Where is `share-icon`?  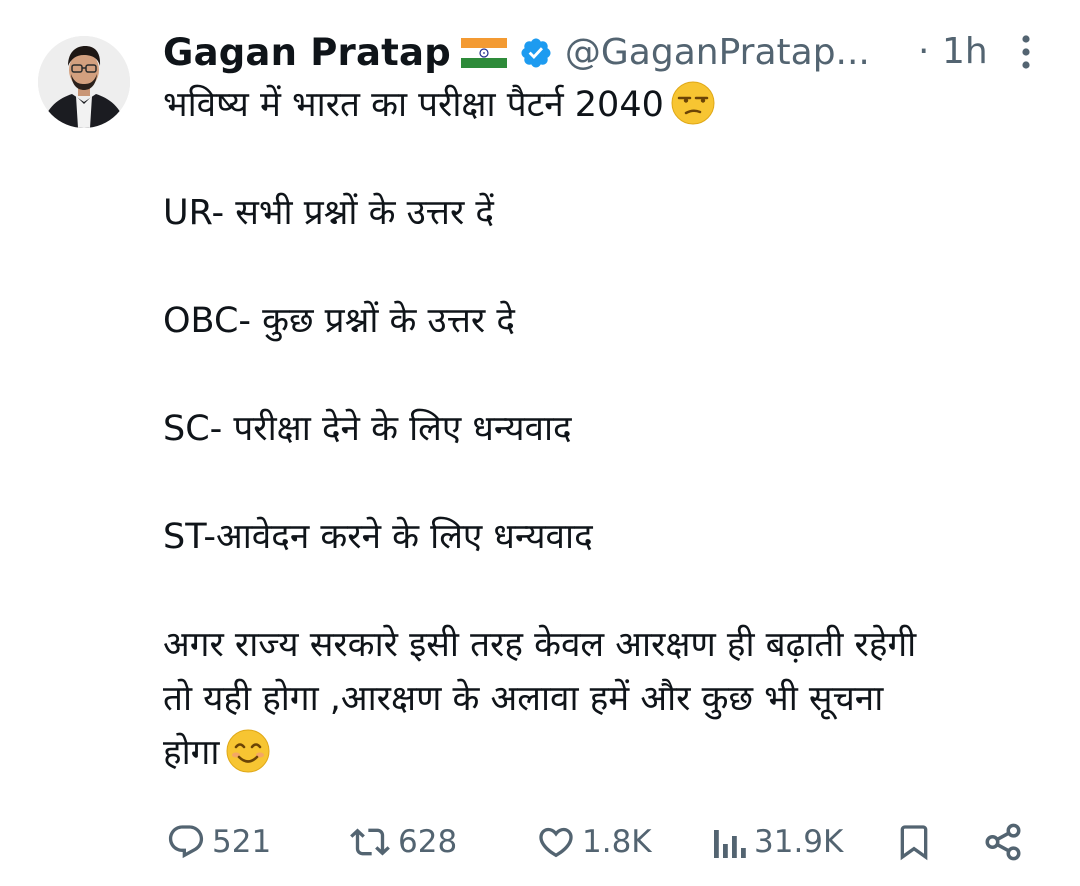 share-icon is located at coordinates (1003, 842).